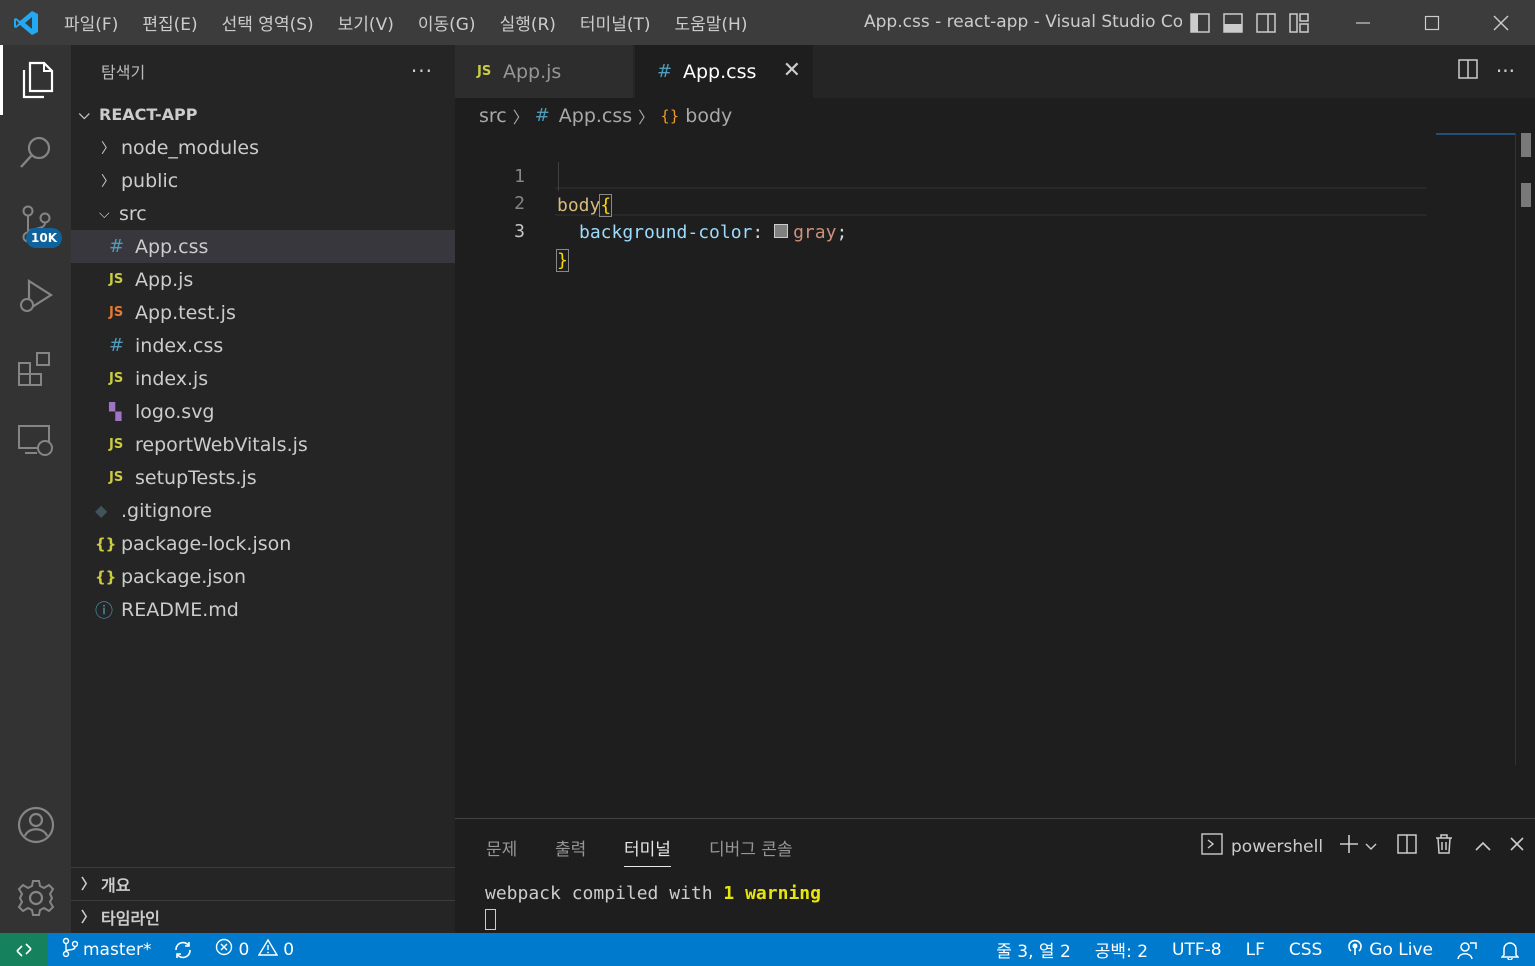  What do you see at coordinates (1265, 22) in the screenshot?
I see `toggle-secondary-sidebar-icon` at bounding box center [1265, 22].